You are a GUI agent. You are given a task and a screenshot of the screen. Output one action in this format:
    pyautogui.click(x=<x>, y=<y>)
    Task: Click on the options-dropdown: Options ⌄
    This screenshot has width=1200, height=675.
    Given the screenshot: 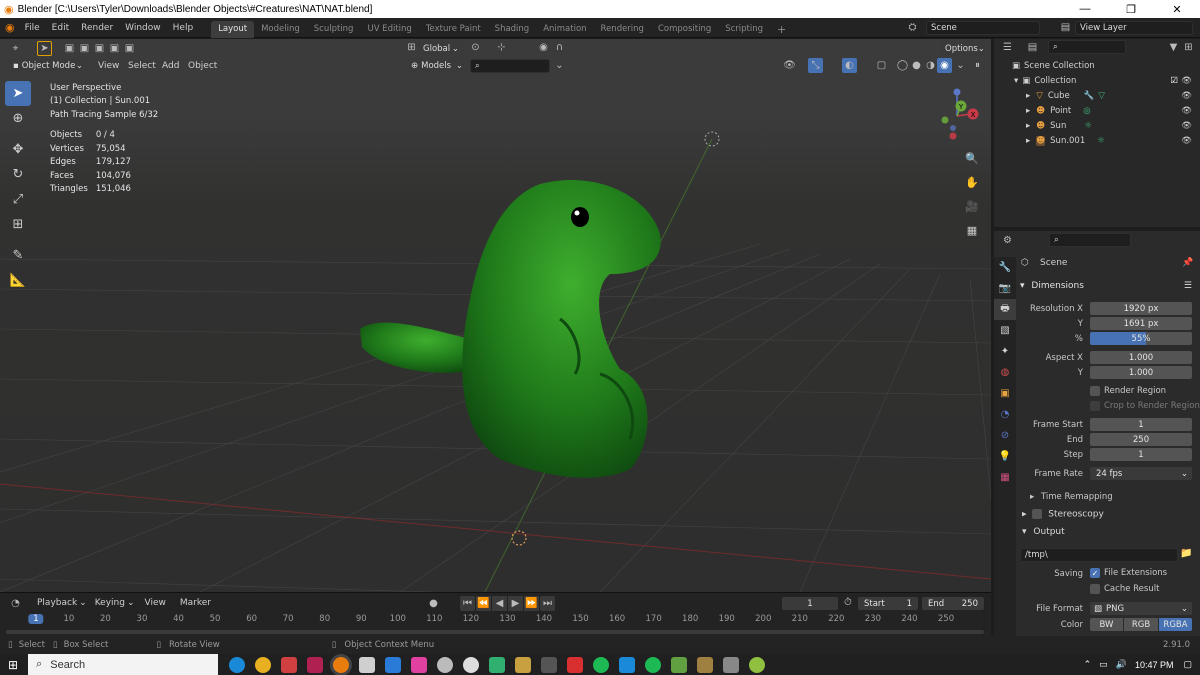 What is the action you would take?
    pyautogui.click(x=963, y=48)
    